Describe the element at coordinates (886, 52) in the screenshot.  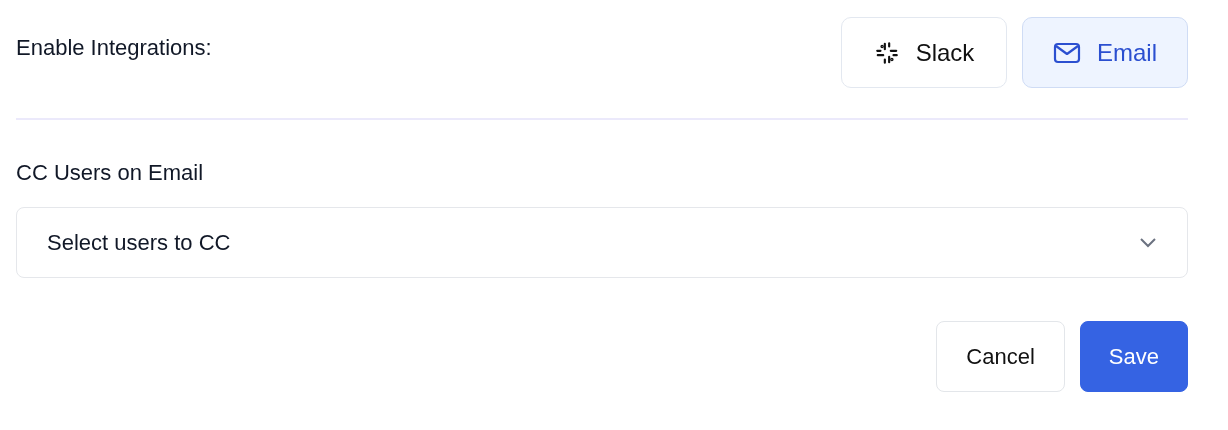
I see `slack-icon` at that location.